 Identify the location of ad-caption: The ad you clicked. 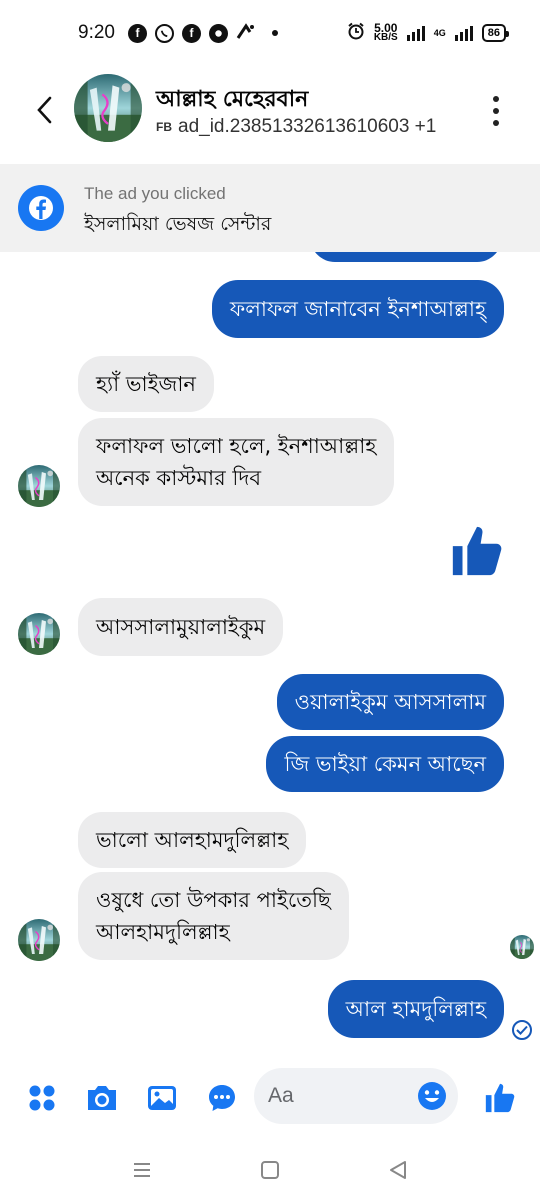
(155, 193).